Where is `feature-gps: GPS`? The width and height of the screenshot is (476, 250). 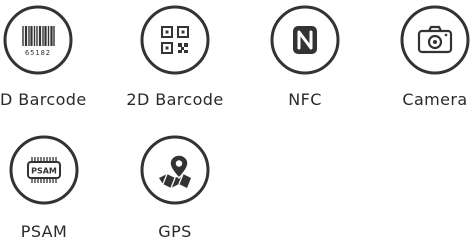
feature-gps: GPS is located at coordinates (177, 190).